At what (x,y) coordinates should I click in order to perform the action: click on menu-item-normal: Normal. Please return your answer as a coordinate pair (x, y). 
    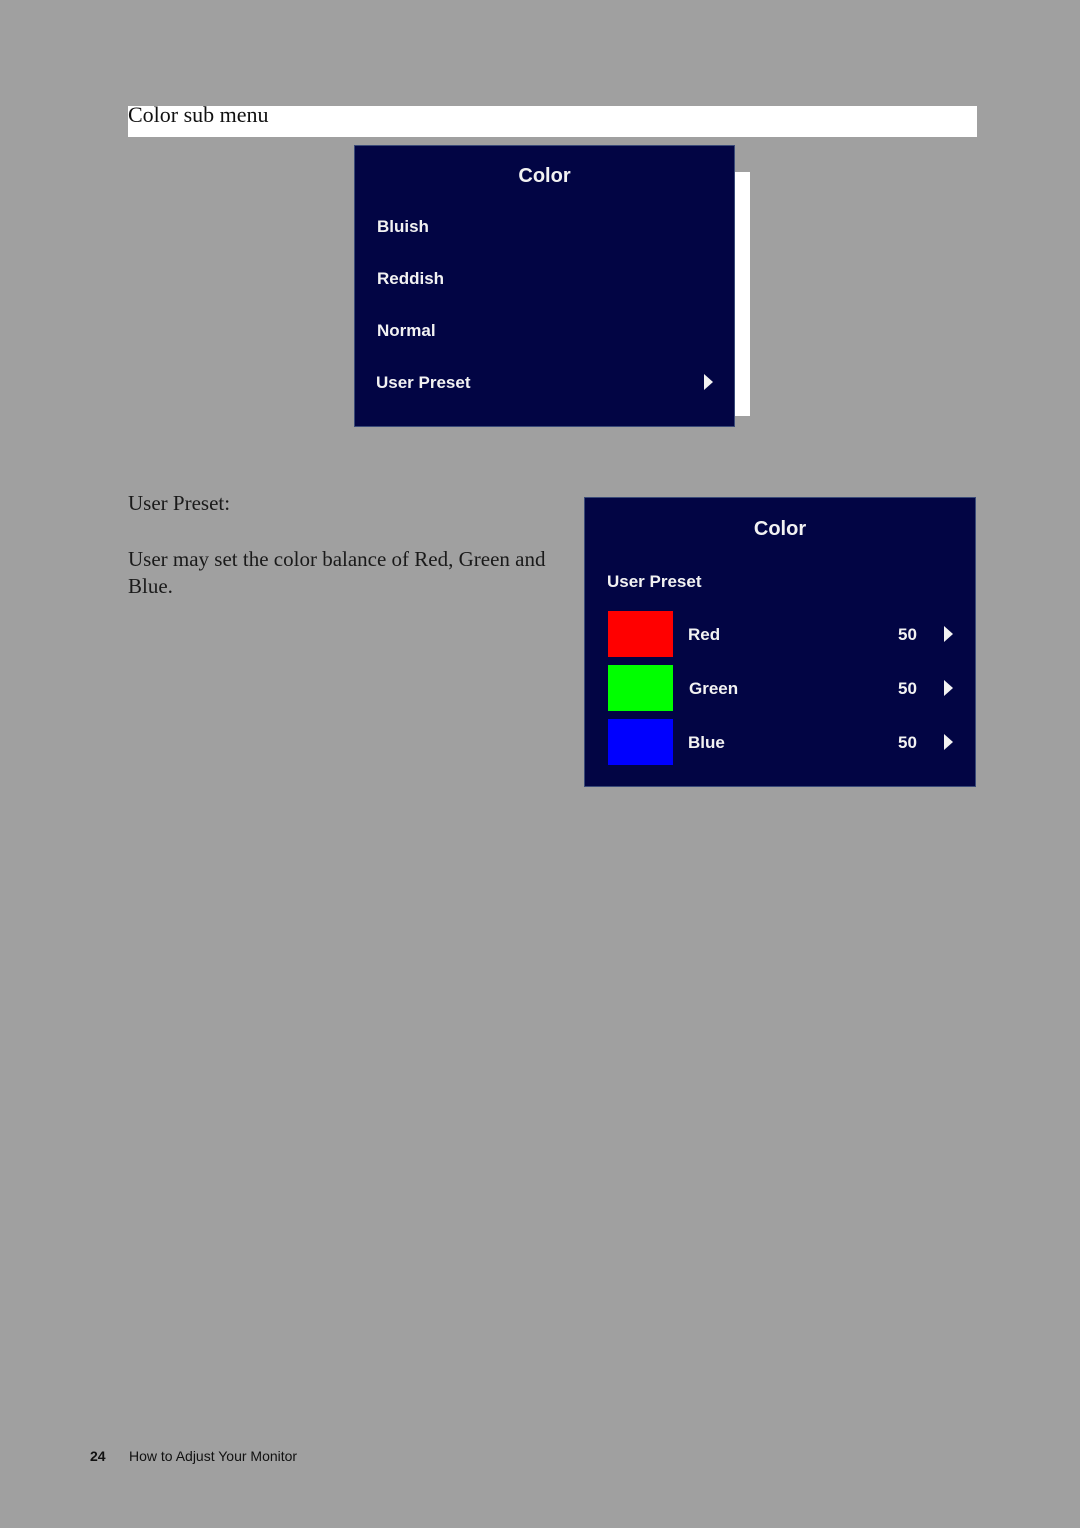
    Looking at the image, I should click on (406, 331).